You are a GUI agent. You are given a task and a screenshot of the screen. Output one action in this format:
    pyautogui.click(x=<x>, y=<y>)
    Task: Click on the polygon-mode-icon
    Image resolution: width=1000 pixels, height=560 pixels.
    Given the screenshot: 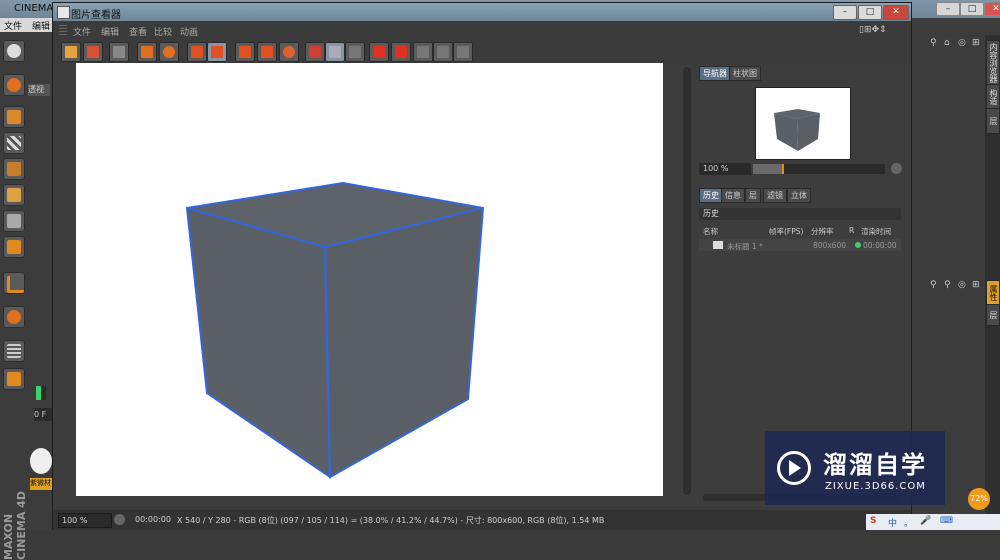 What is the action you would take?
    pyautogui.click(x=14, y=247)
    